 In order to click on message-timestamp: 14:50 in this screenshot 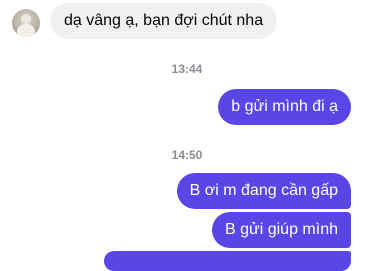, I will do `click(187, 155)`.